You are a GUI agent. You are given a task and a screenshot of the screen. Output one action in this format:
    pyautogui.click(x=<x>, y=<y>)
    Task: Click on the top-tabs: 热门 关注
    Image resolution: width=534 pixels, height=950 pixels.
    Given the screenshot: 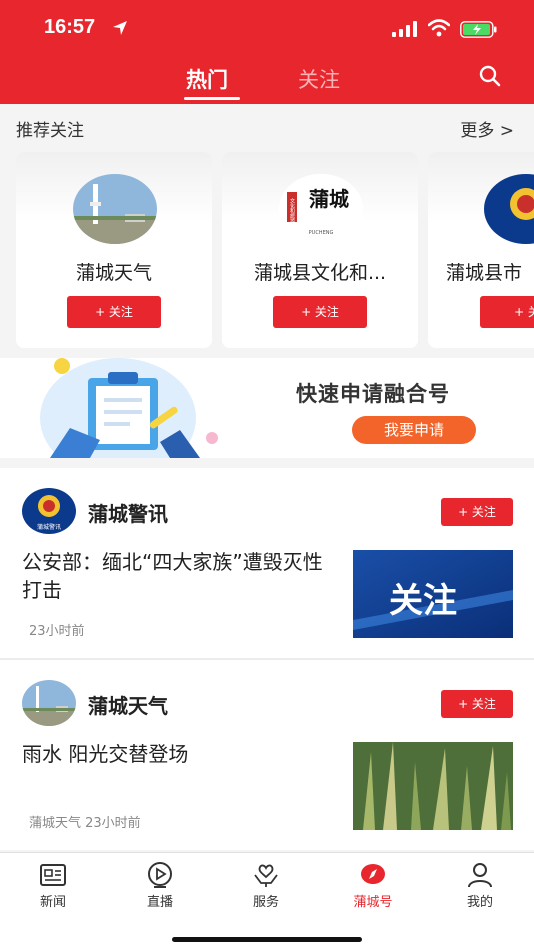 What is the action you would take?
    pyautogui.click(x=267, y=80)
    